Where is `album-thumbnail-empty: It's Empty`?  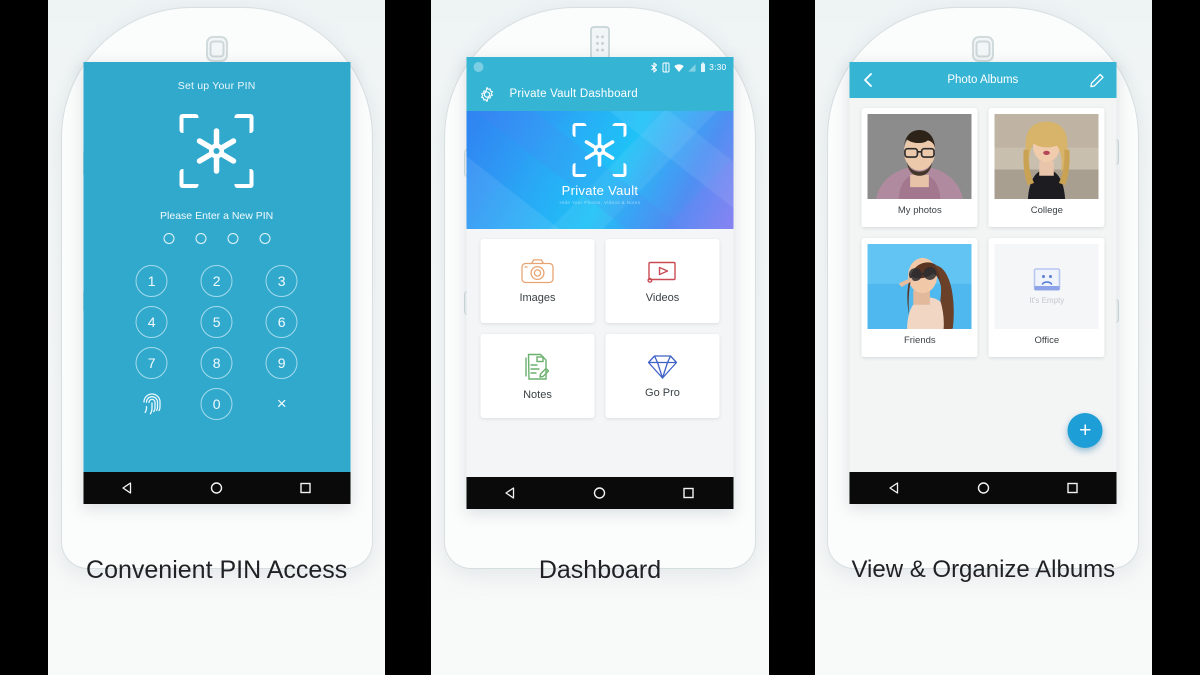
album-thumbnail-empty: It's Empty is located at coordinates (1046, 286).